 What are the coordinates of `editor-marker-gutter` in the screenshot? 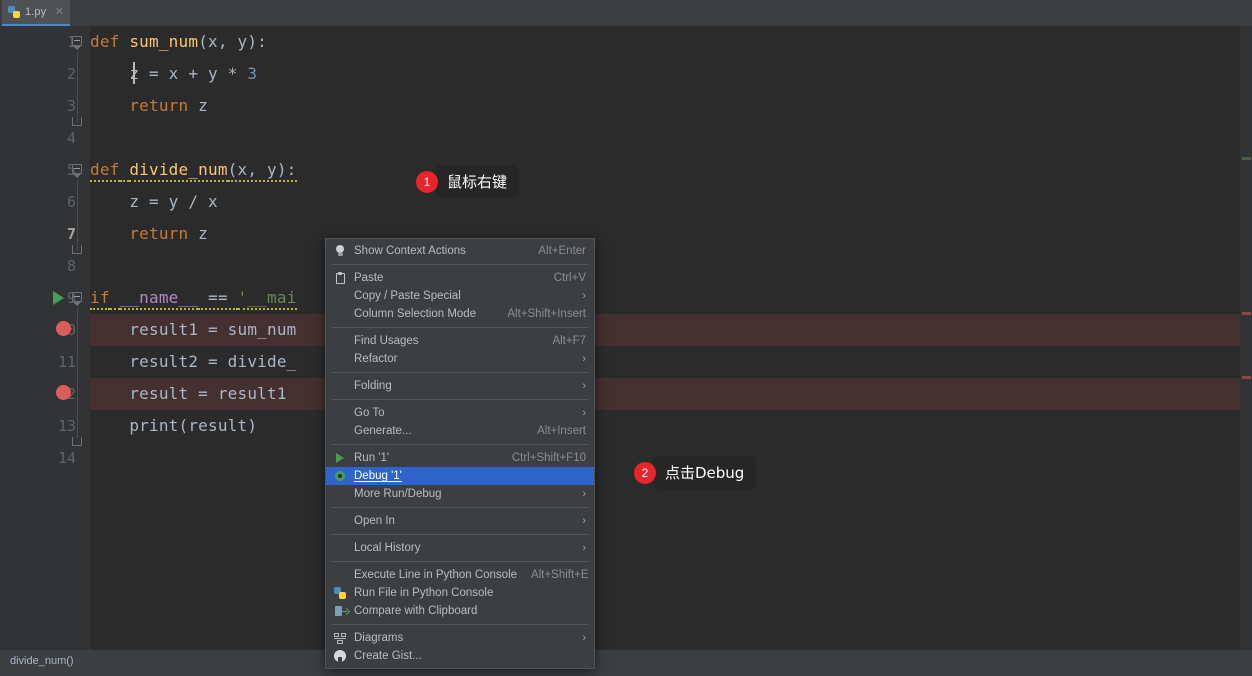 It's located at (1246, 338).